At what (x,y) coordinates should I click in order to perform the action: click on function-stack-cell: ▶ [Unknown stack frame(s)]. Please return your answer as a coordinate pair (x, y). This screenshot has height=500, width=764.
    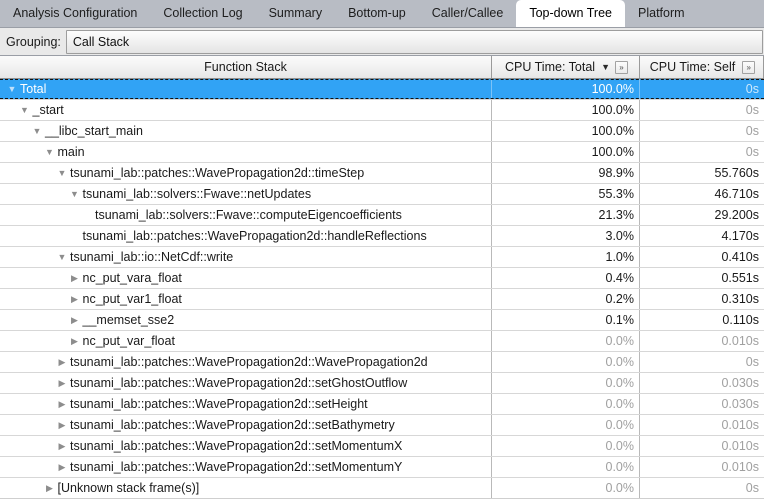
    Looking at the image, I should click on (246, 488).